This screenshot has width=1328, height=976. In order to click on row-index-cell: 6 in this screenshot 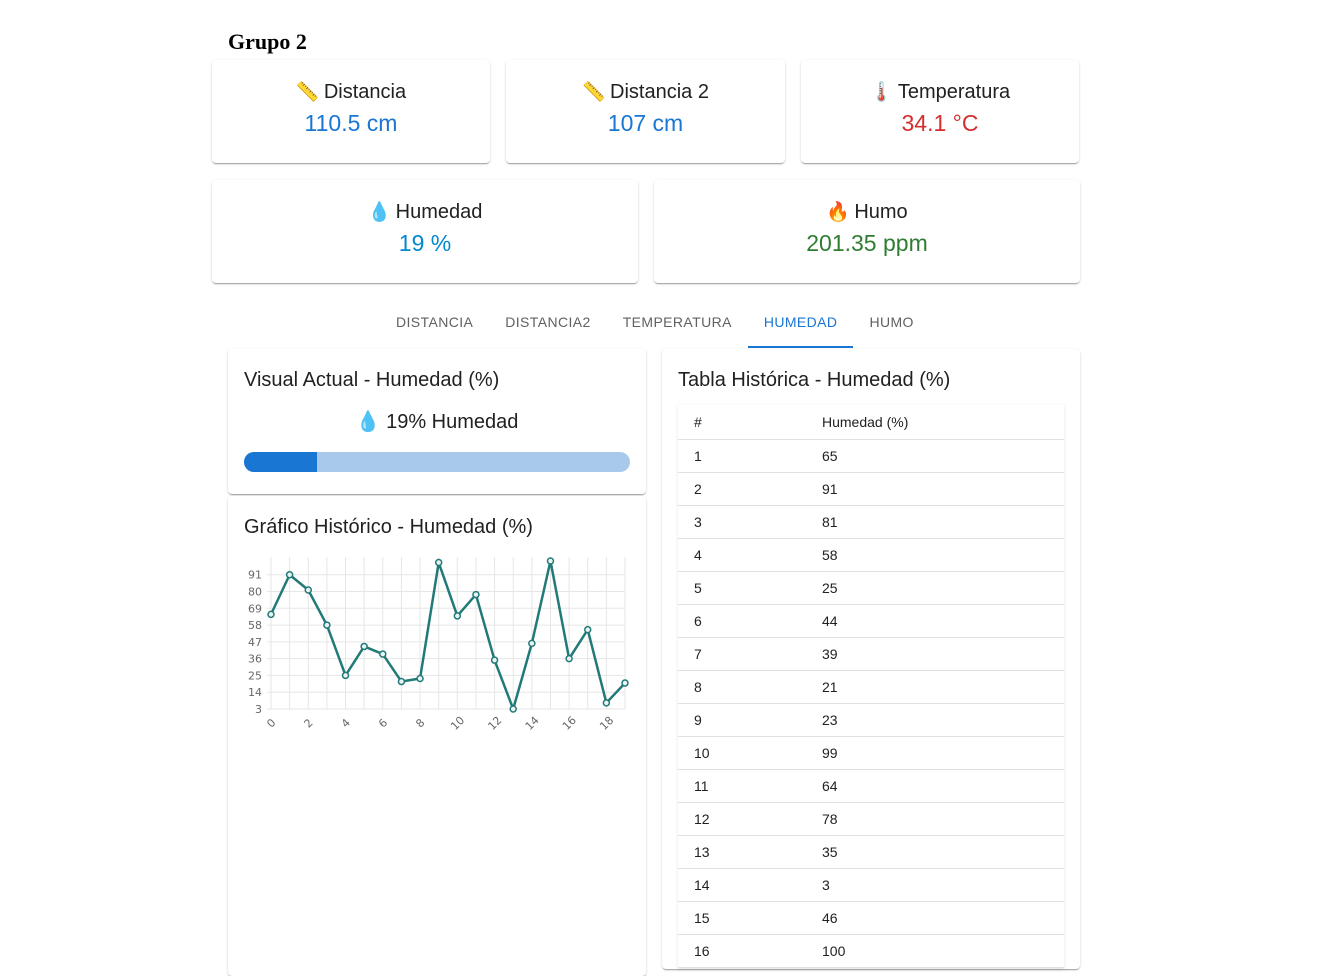, I will do `click(742, 621)`.